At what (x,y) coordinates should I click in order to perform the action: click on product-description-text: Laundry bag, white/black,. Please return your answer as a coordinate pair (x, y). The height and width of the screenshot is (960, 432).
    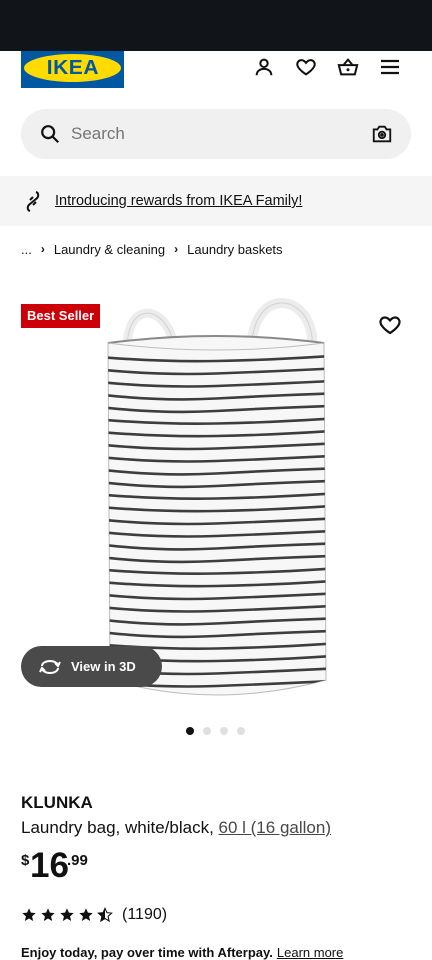
    Looking at the image, I should click on (120, 827).